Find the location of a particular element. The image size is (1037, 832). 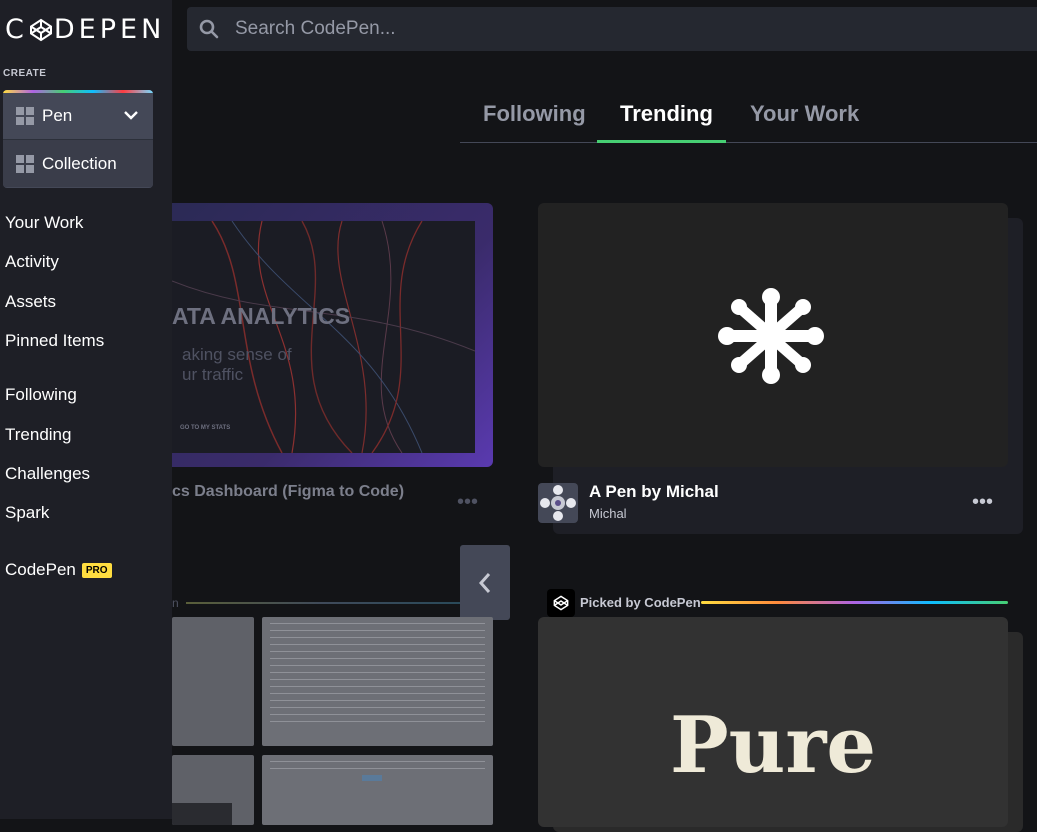

codepen-logo: C DEPEN is located at coordinates (85, 29).